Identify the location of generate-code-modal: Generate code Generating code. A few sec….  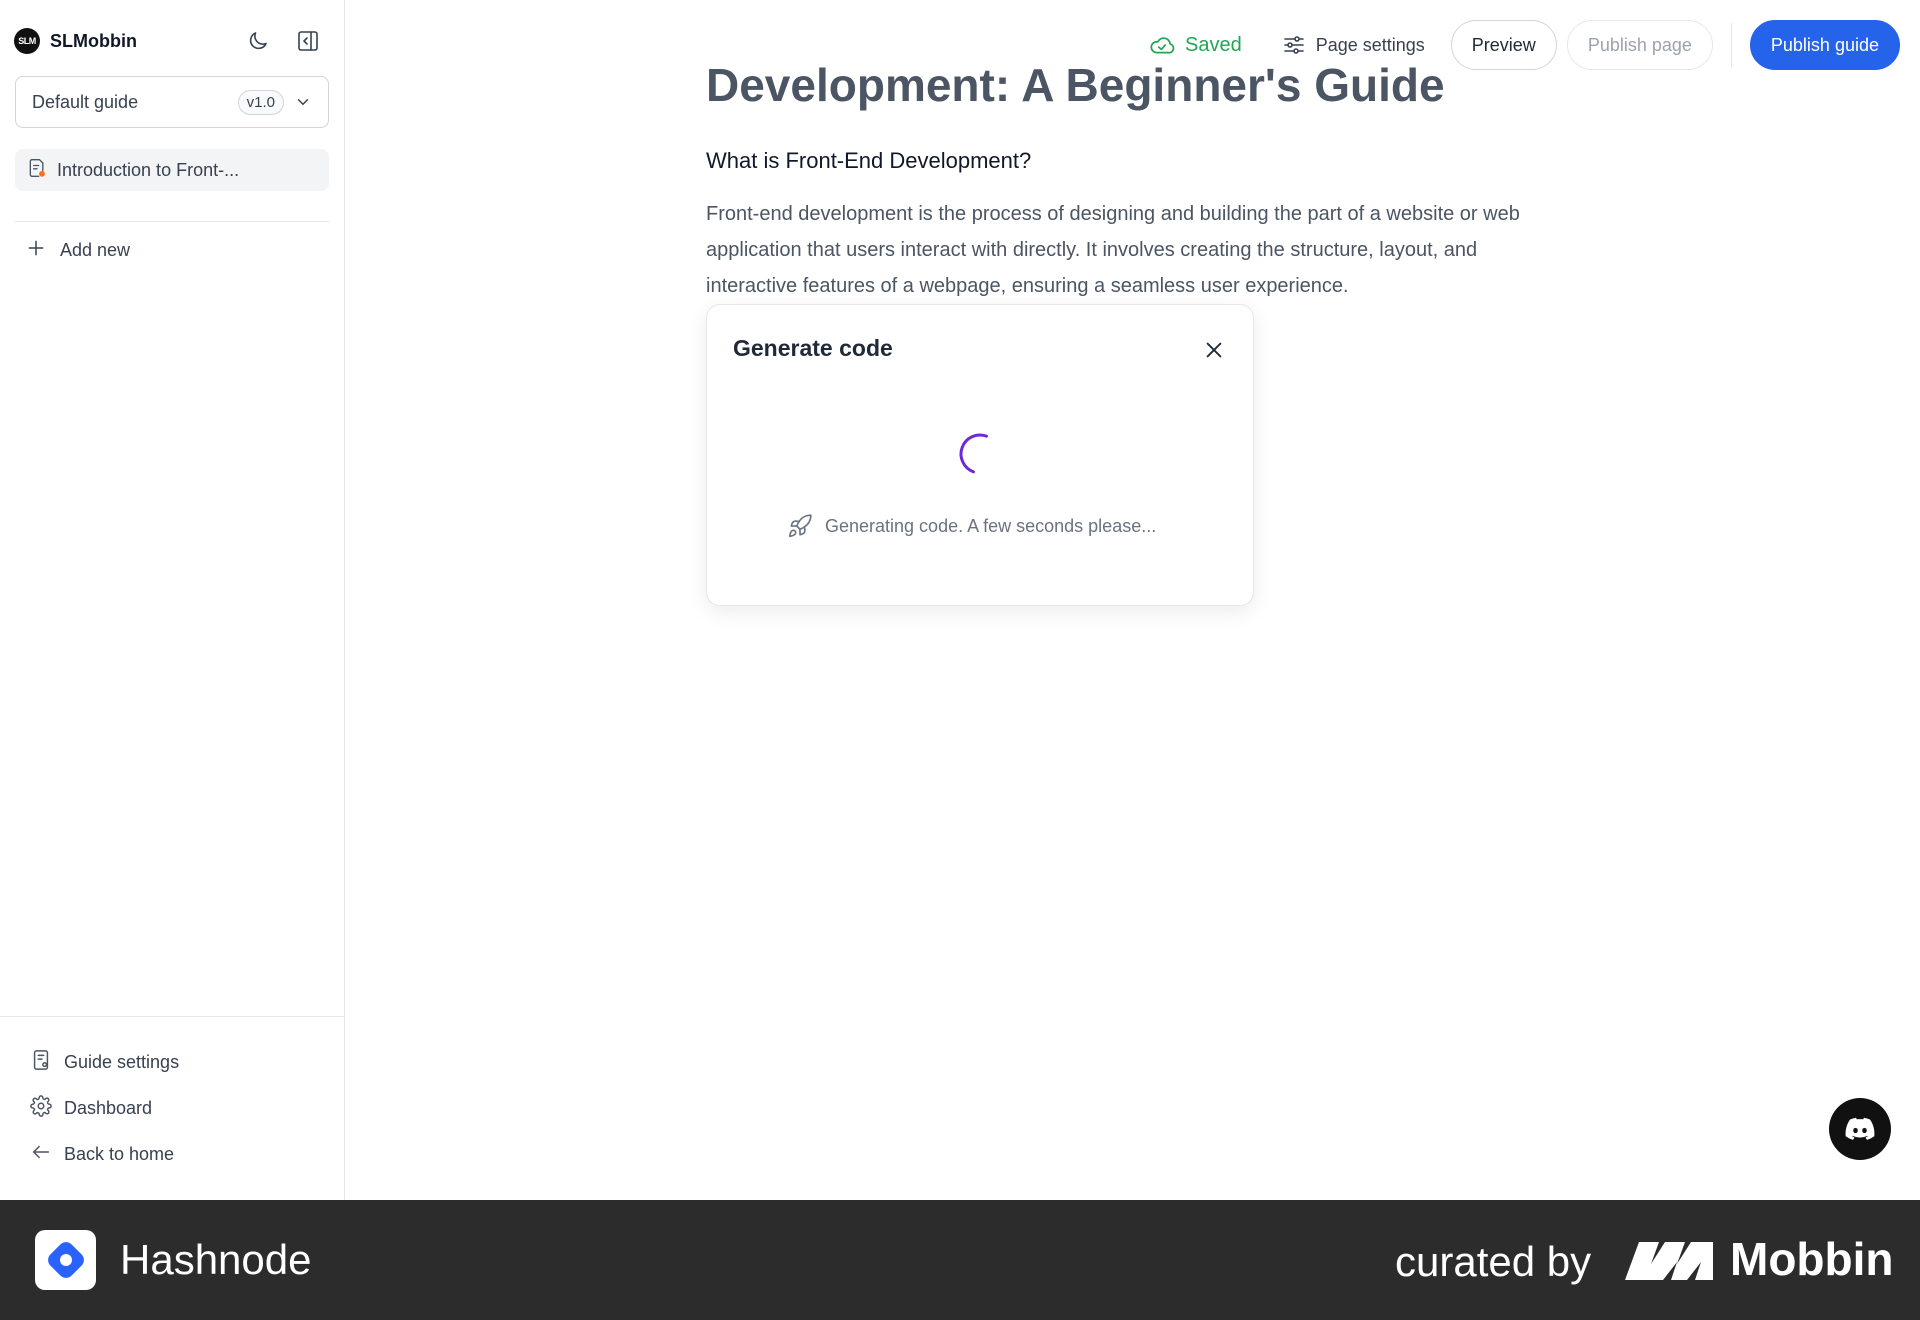
(980, 455).